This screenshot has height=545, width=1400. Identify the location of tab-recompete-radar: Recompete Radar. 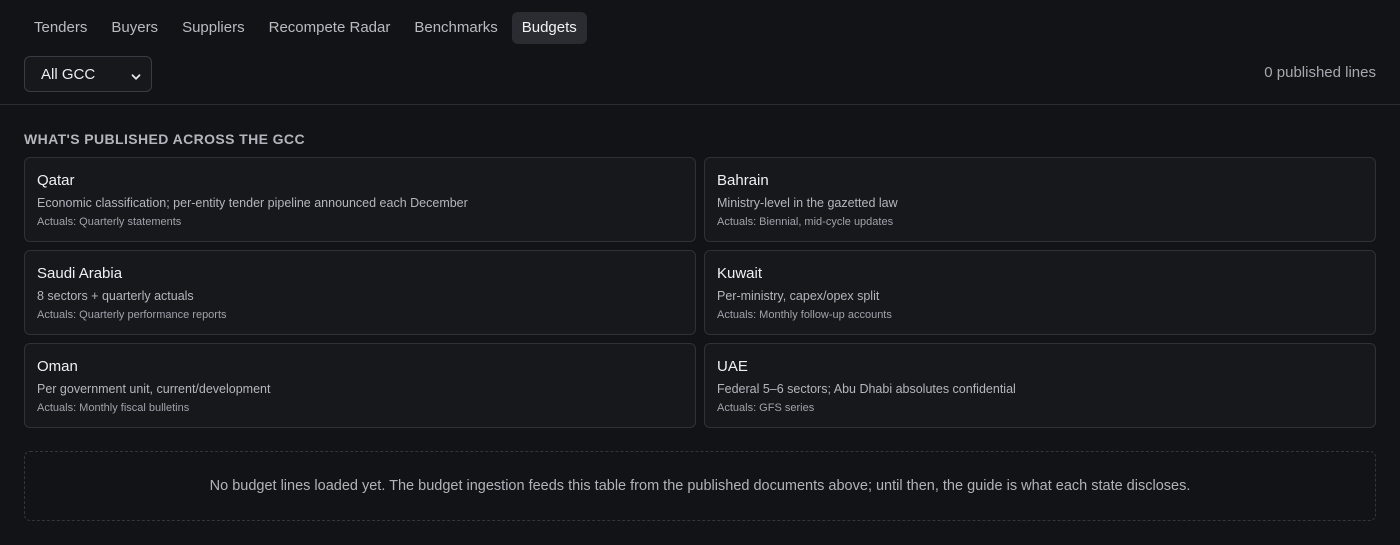
(330, 28).